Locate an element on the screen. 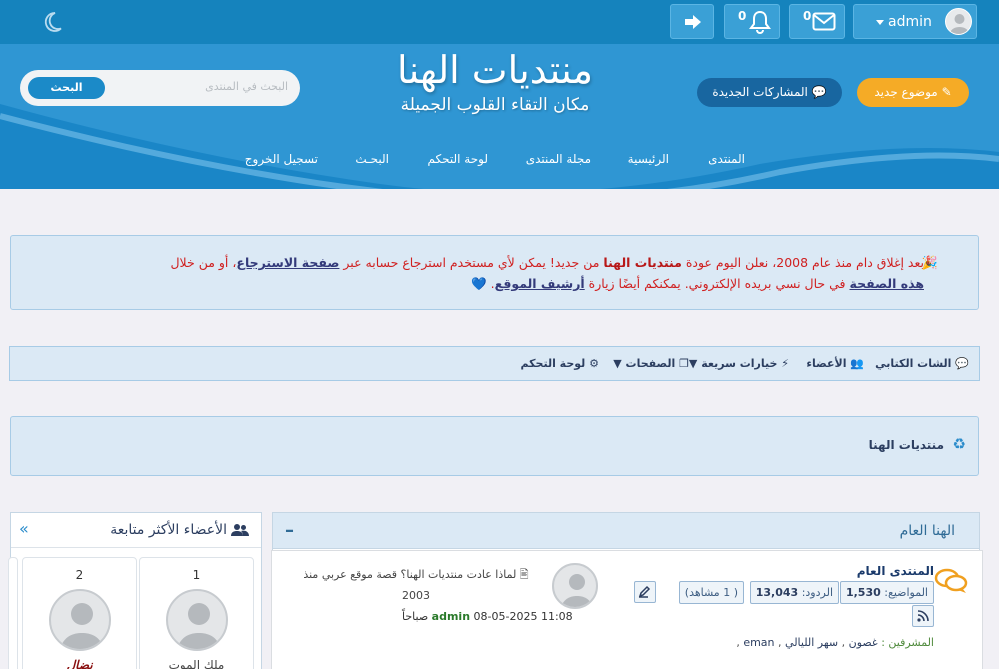  member-name: نضال is located at coordinates (79, 663).